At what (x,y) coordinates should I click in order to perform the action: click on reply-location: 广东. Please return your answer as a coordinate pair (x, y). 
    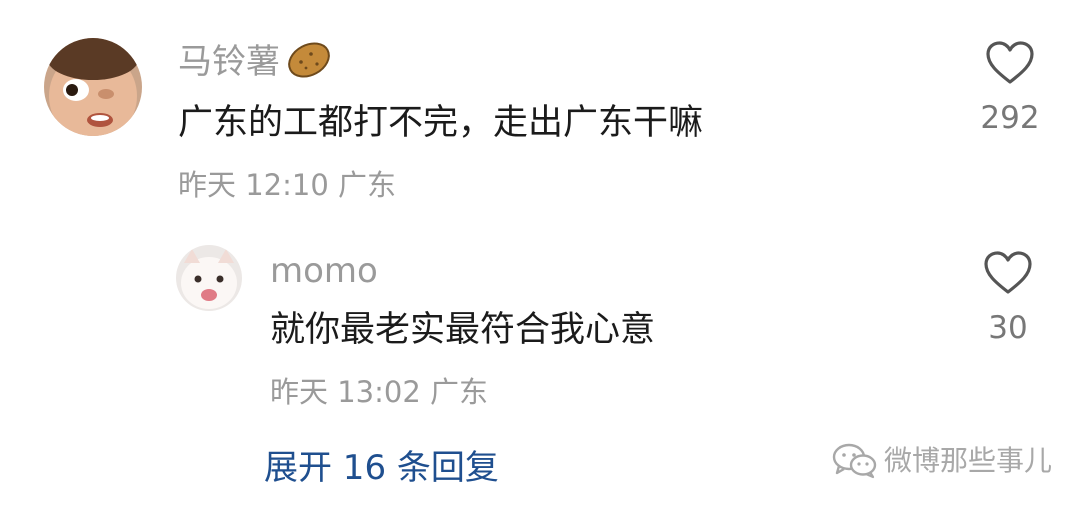
    Looking at the image, I should click on (459, 392).